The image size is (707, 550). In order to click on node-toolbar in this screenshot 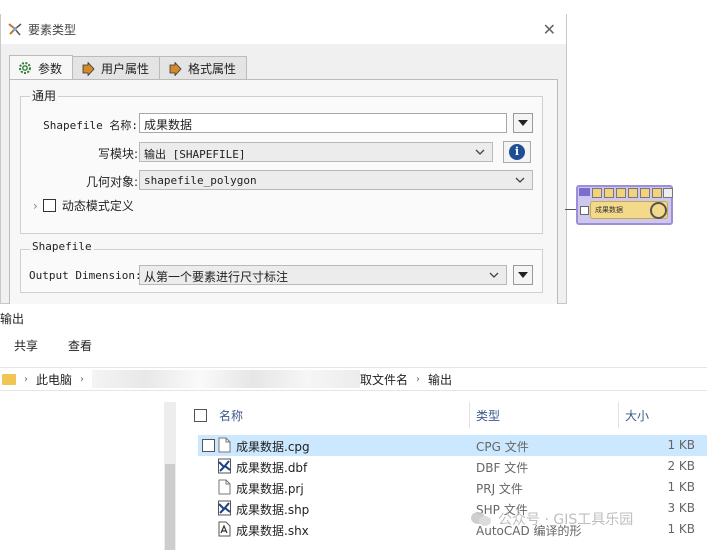, I will do `click(628, 193)`.